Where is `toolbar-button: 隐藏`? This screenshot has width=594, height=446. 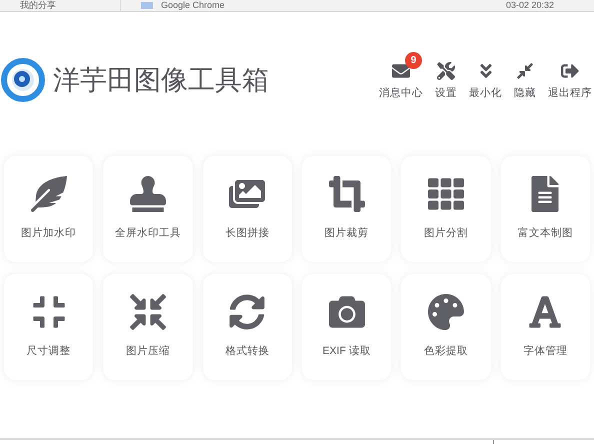 toolbar-button: 隐藏 is located at coordinates (527, 77).